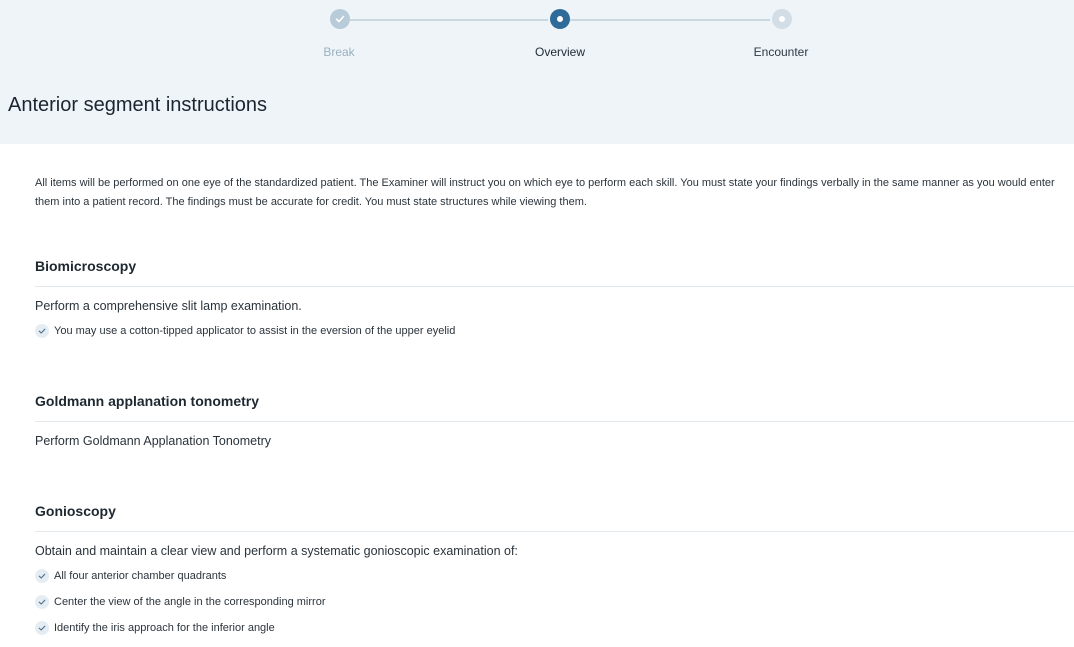  Describe the element at coordinates (86, 266) in the screenshot. I see `section-title: Biomicroscopy` at that location.